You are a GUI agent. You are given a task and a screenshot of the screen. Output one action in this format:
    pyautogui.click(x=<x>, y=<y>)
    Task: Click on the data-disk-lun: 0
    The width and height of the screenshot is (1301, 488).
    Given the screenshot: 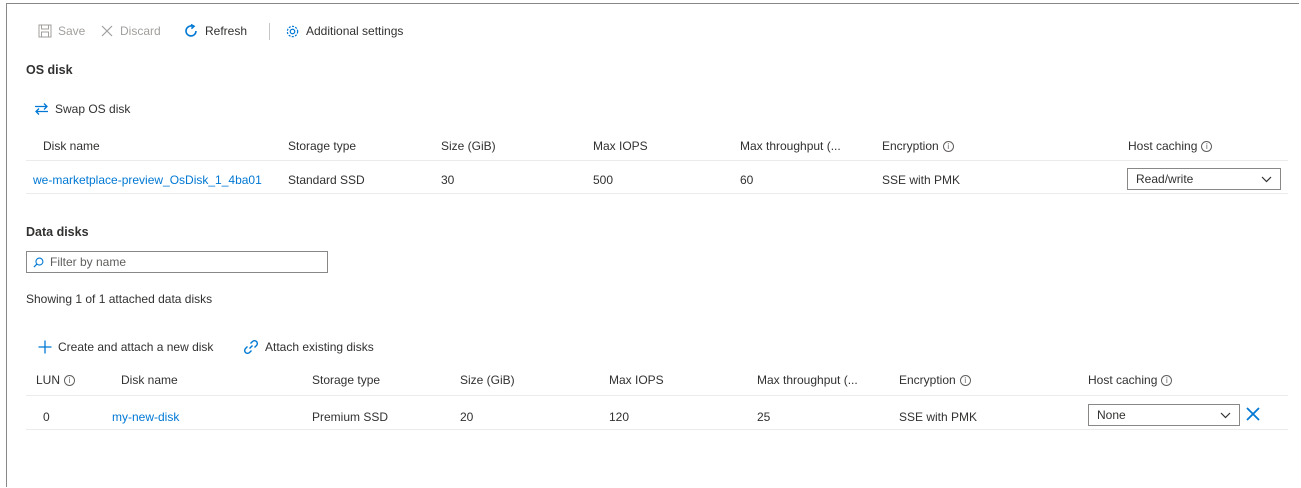 What is the action you would take?
    pyautogui.click(x=46, y=417)
    